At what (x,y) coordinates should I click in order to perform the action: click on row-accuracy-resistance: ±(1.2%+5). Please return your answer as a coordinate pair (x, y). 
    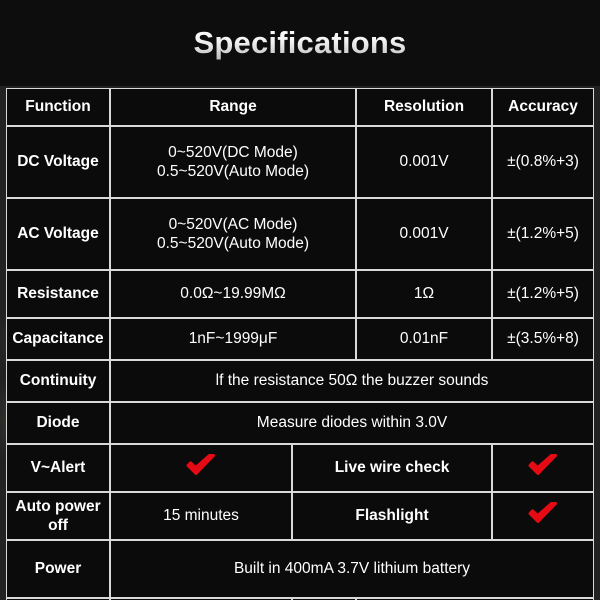
    Looking at the image, I should click on (543, 294).